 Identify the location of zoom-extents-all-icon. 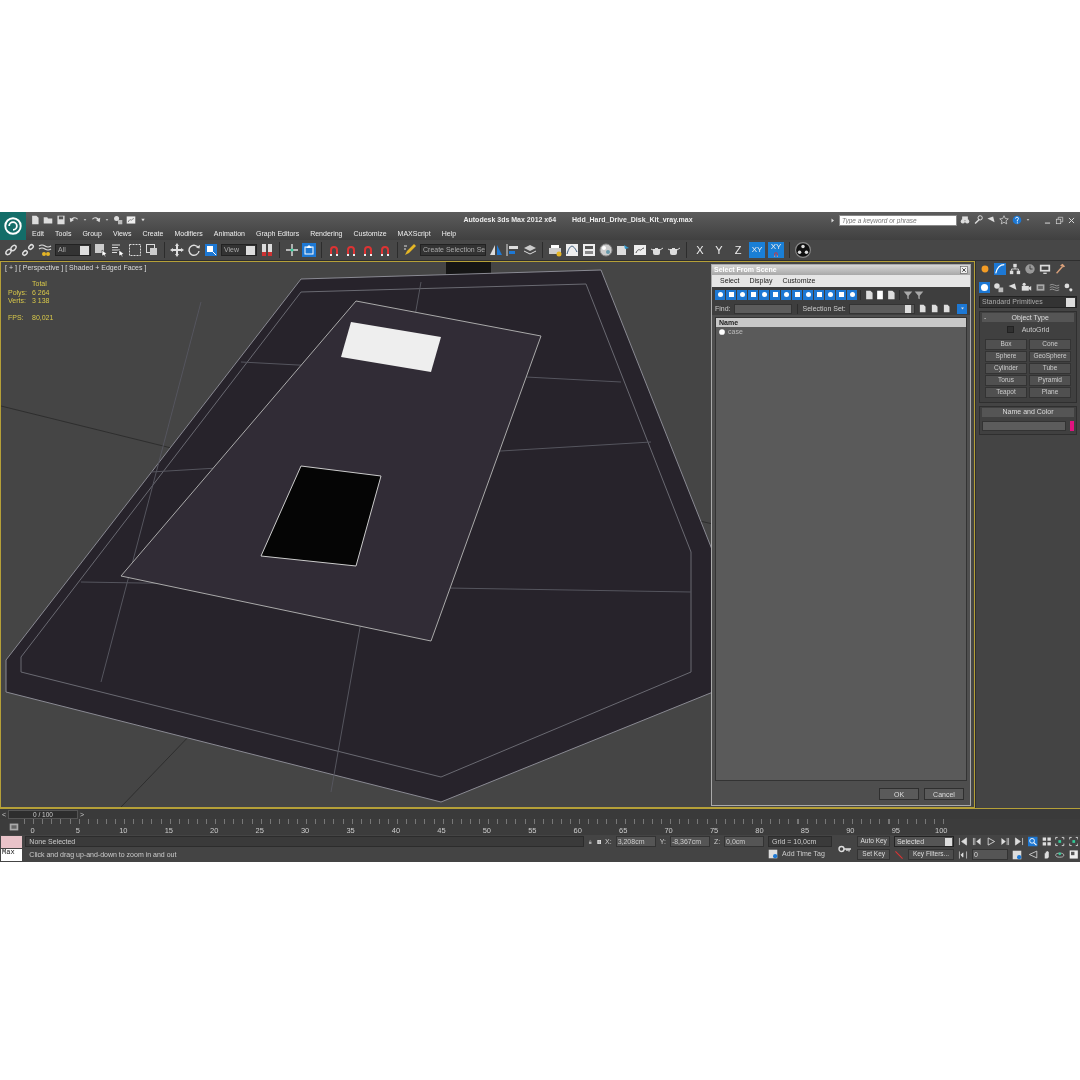
(1073, 841).